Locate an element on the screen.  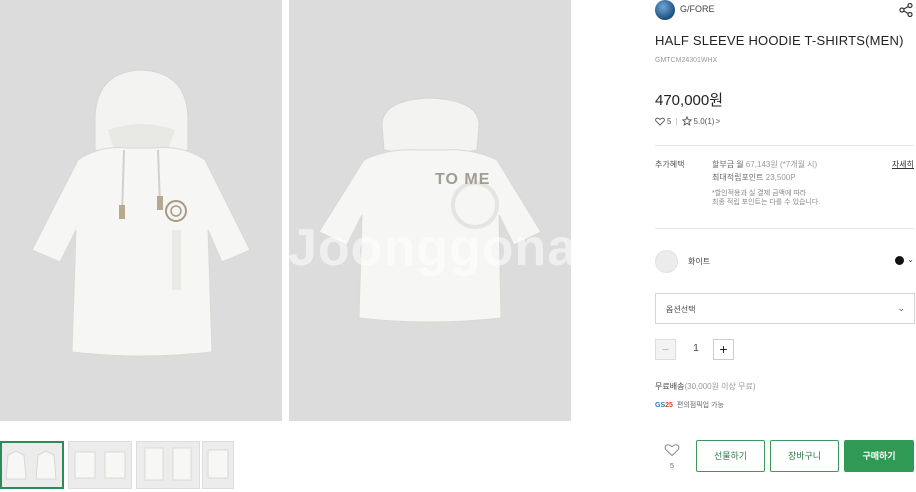
back-print-text: TO ME is located at coordinates (463, 179).